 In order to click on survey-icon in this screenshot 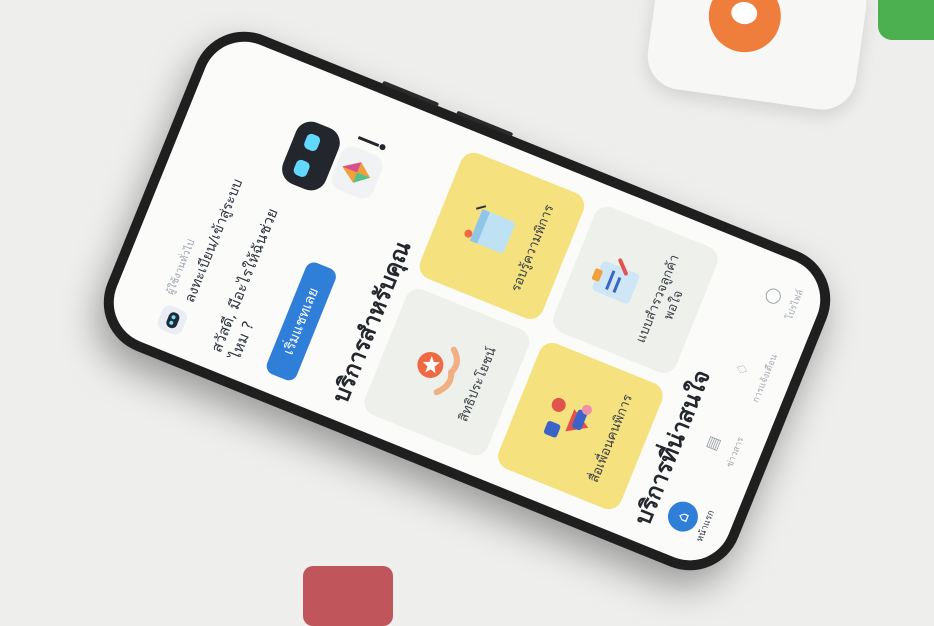, I will do `click(615, 281)`.